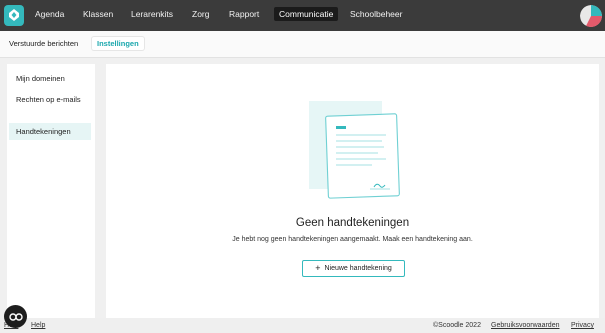 The image size is (605, 333). What do you see at coordinates (49, 14) in the screenshot?
I see `nav-item-agenda: Agenda` at bounding box center [49, 14].